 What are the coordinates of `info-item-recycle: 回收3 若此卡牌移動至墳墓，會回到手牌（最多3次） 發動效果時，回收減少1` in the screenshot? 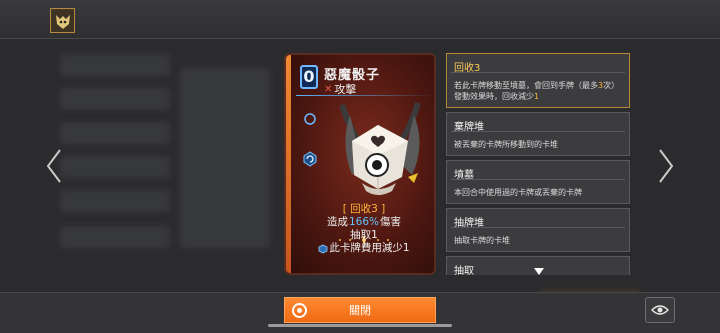 It's located at (538, 80).